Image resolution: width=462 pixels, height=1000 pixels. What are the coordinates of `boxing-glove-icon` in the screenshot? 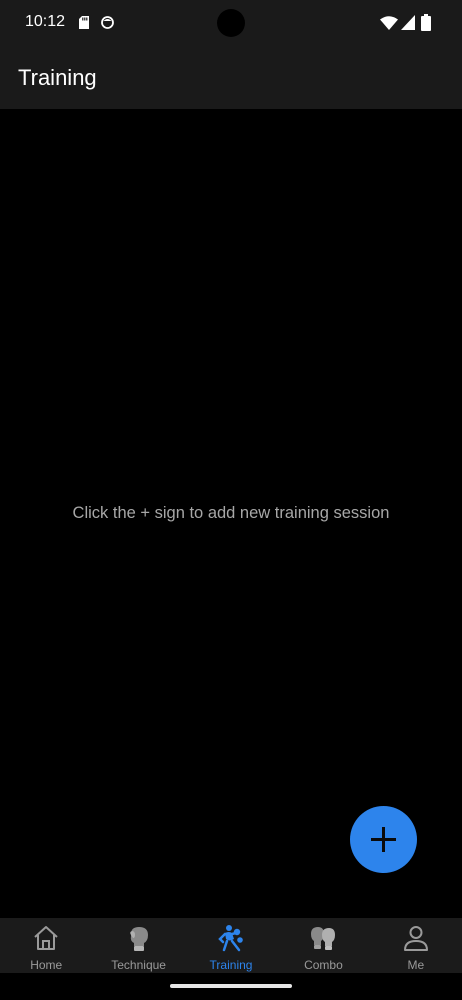 It's located at (138, 939).